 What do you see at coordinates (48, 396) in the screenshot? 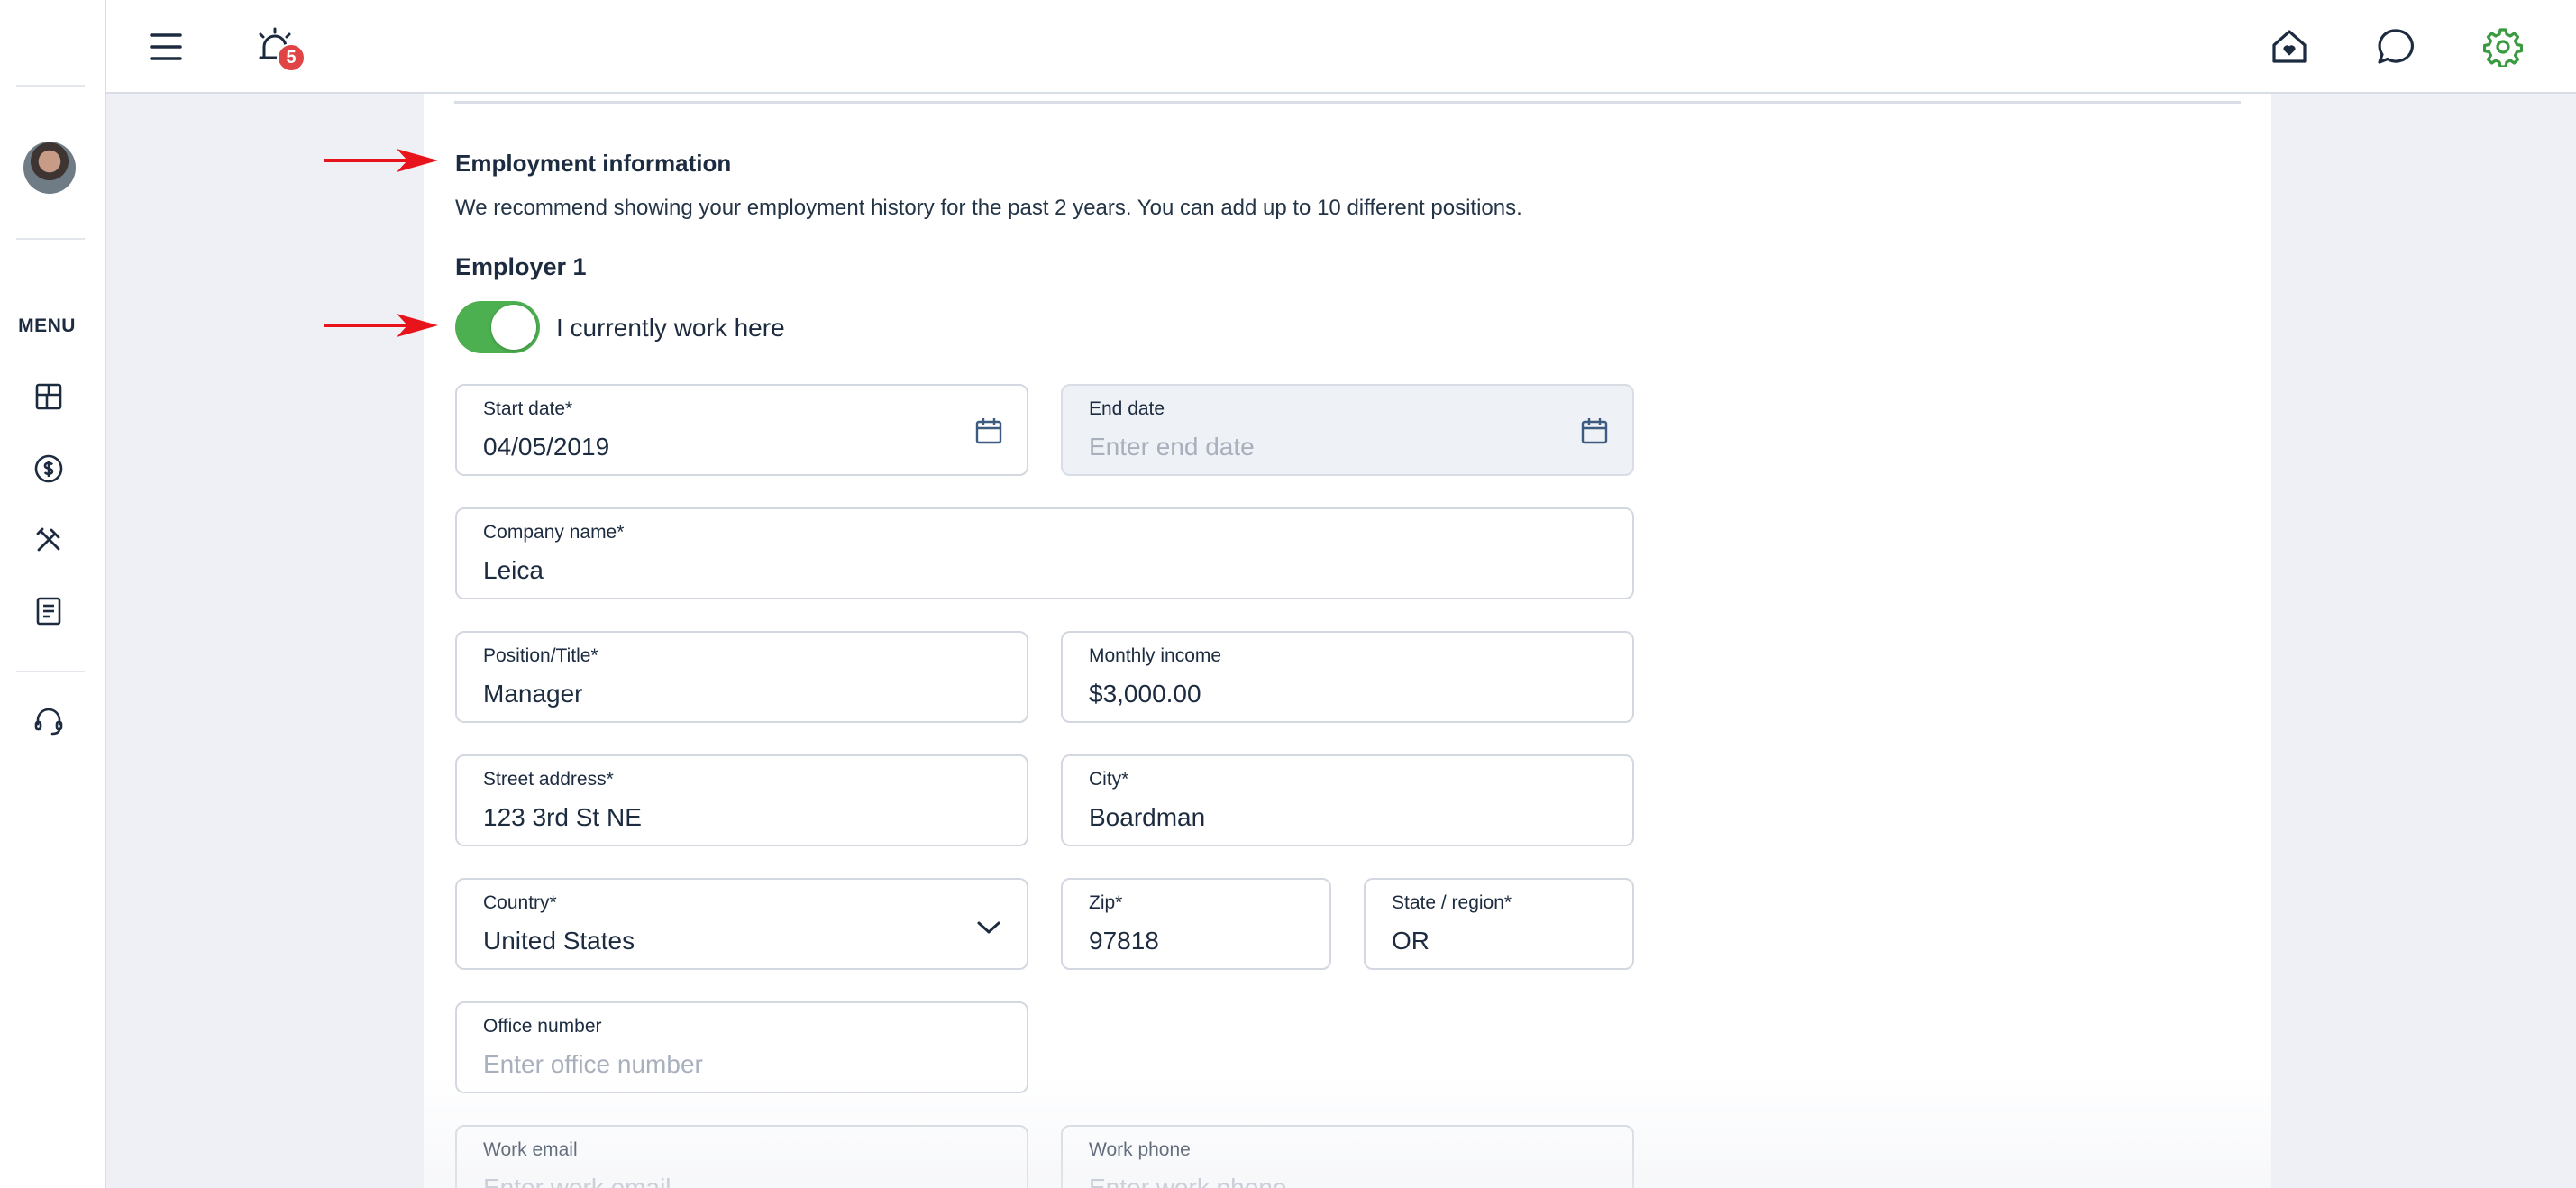
I see `dashboard-icon` at bounding box center [48, 396].